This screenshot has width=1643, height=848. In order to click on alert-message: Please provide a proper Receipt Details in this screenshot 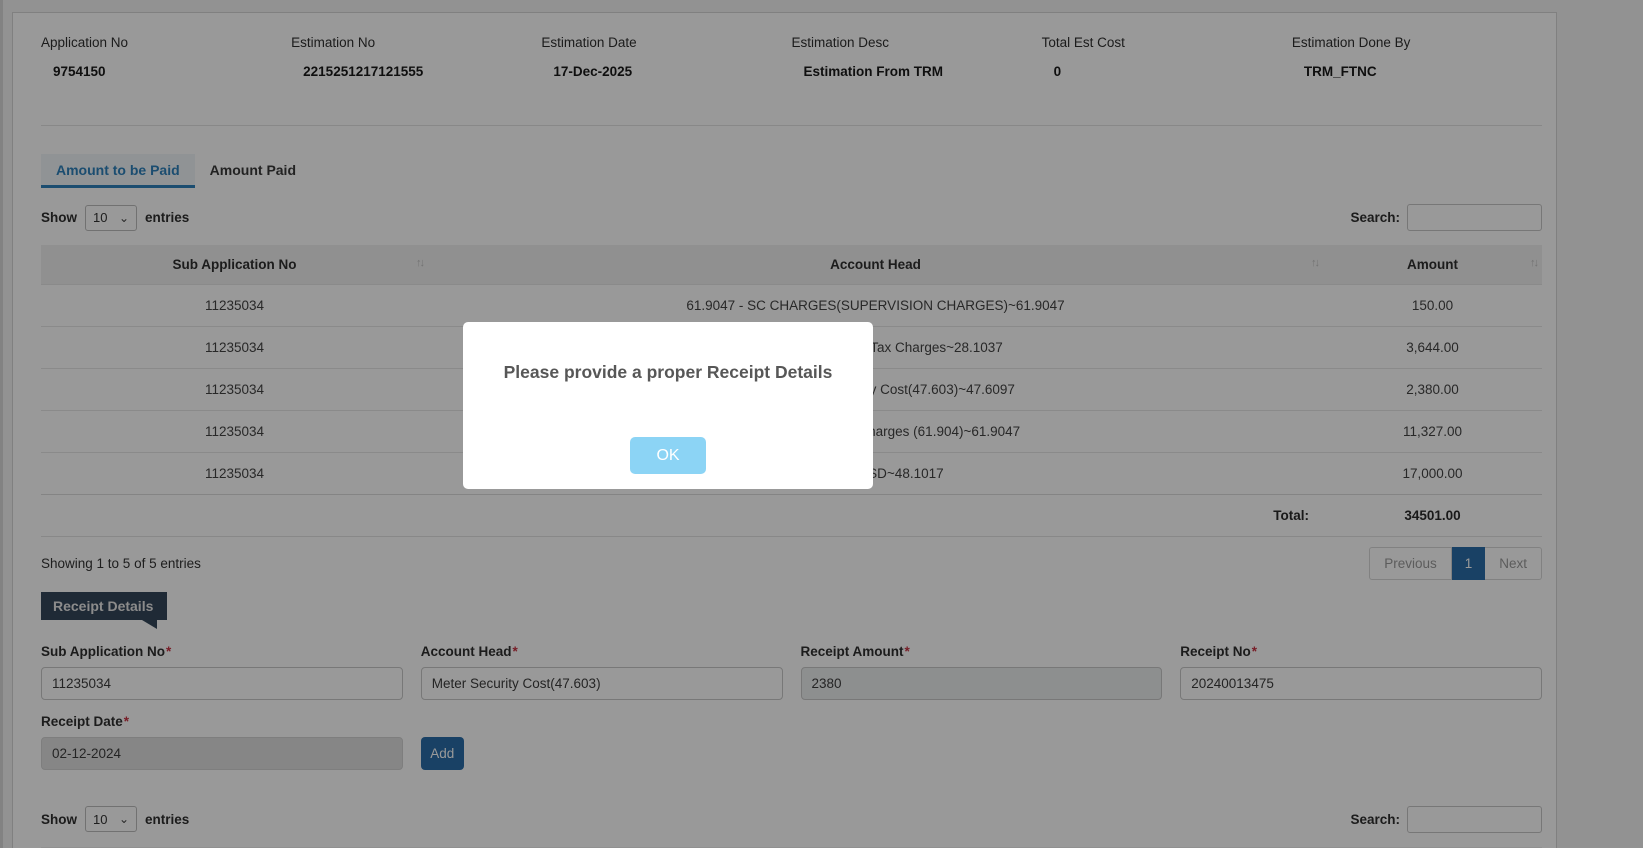, I will do `click(668, 372)`.